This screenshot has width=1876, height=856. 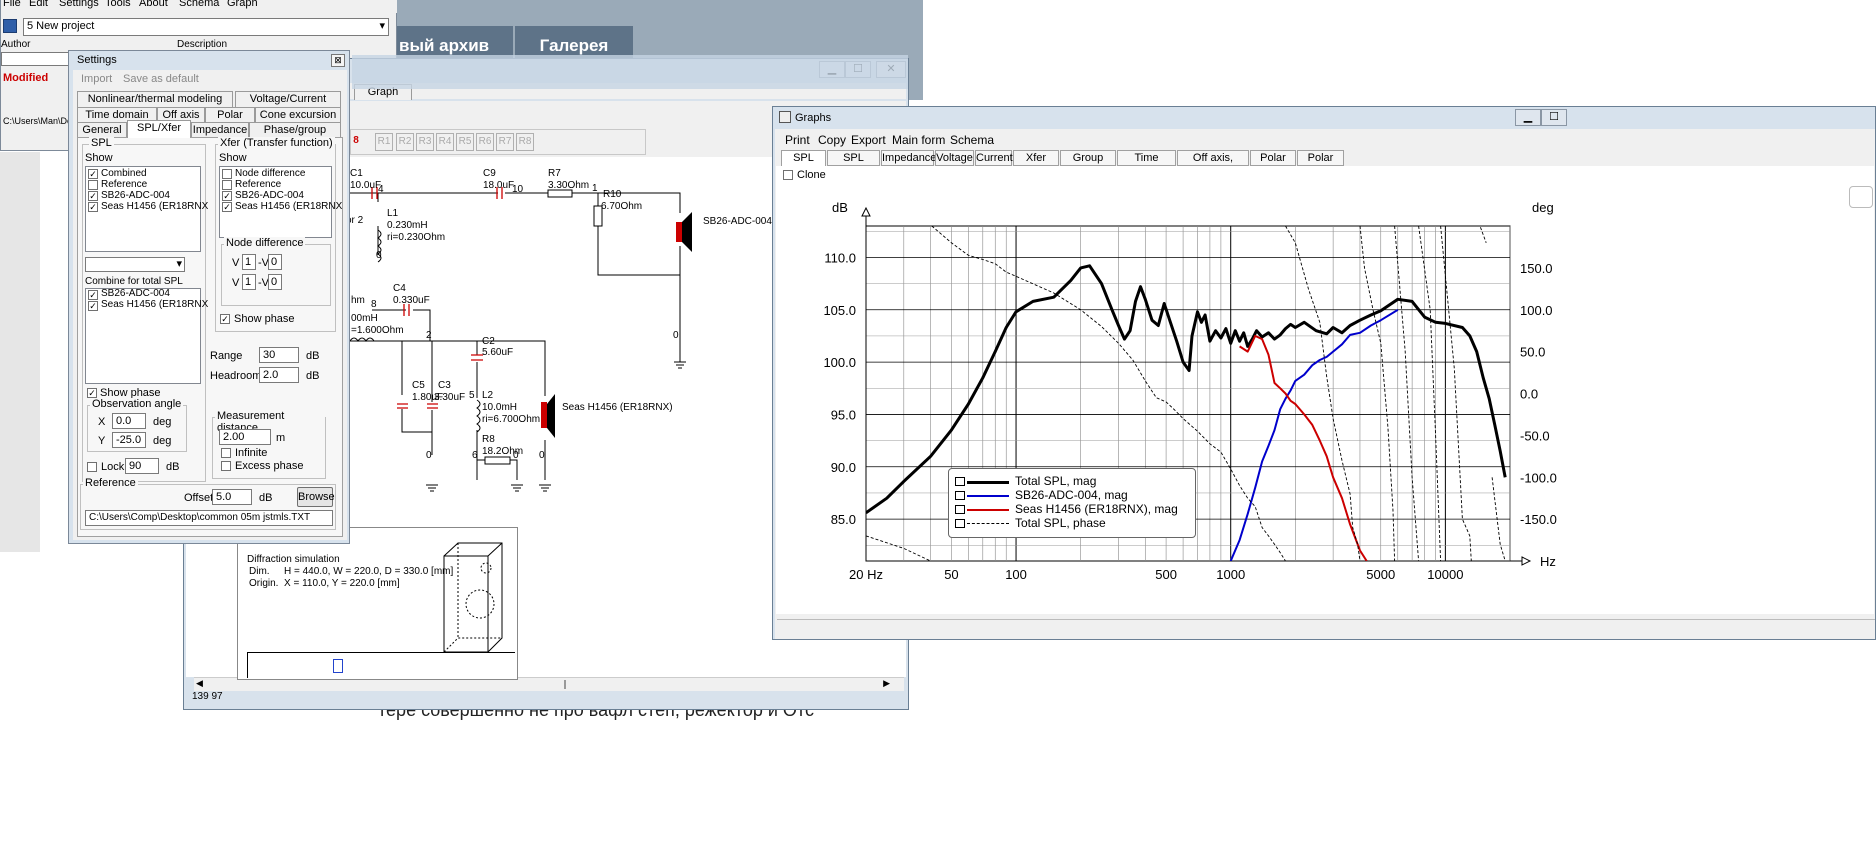 I want to click on scroll-thumb, so click(x=565, y=684).